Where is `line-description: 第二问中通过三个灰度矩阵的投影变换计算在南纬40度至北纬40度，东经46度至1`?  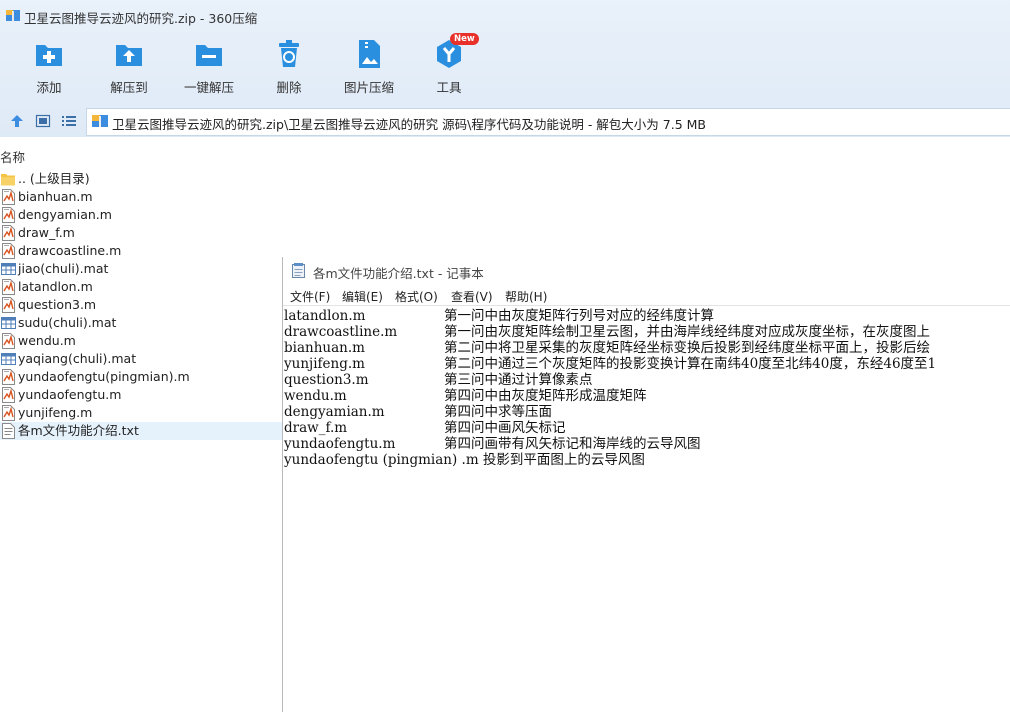
line-description: 第二问中通过三个灰度矩阵的投影变换计算在南纬40度至北纬40度，东经46度至1 is located at coordinates (690, 364).